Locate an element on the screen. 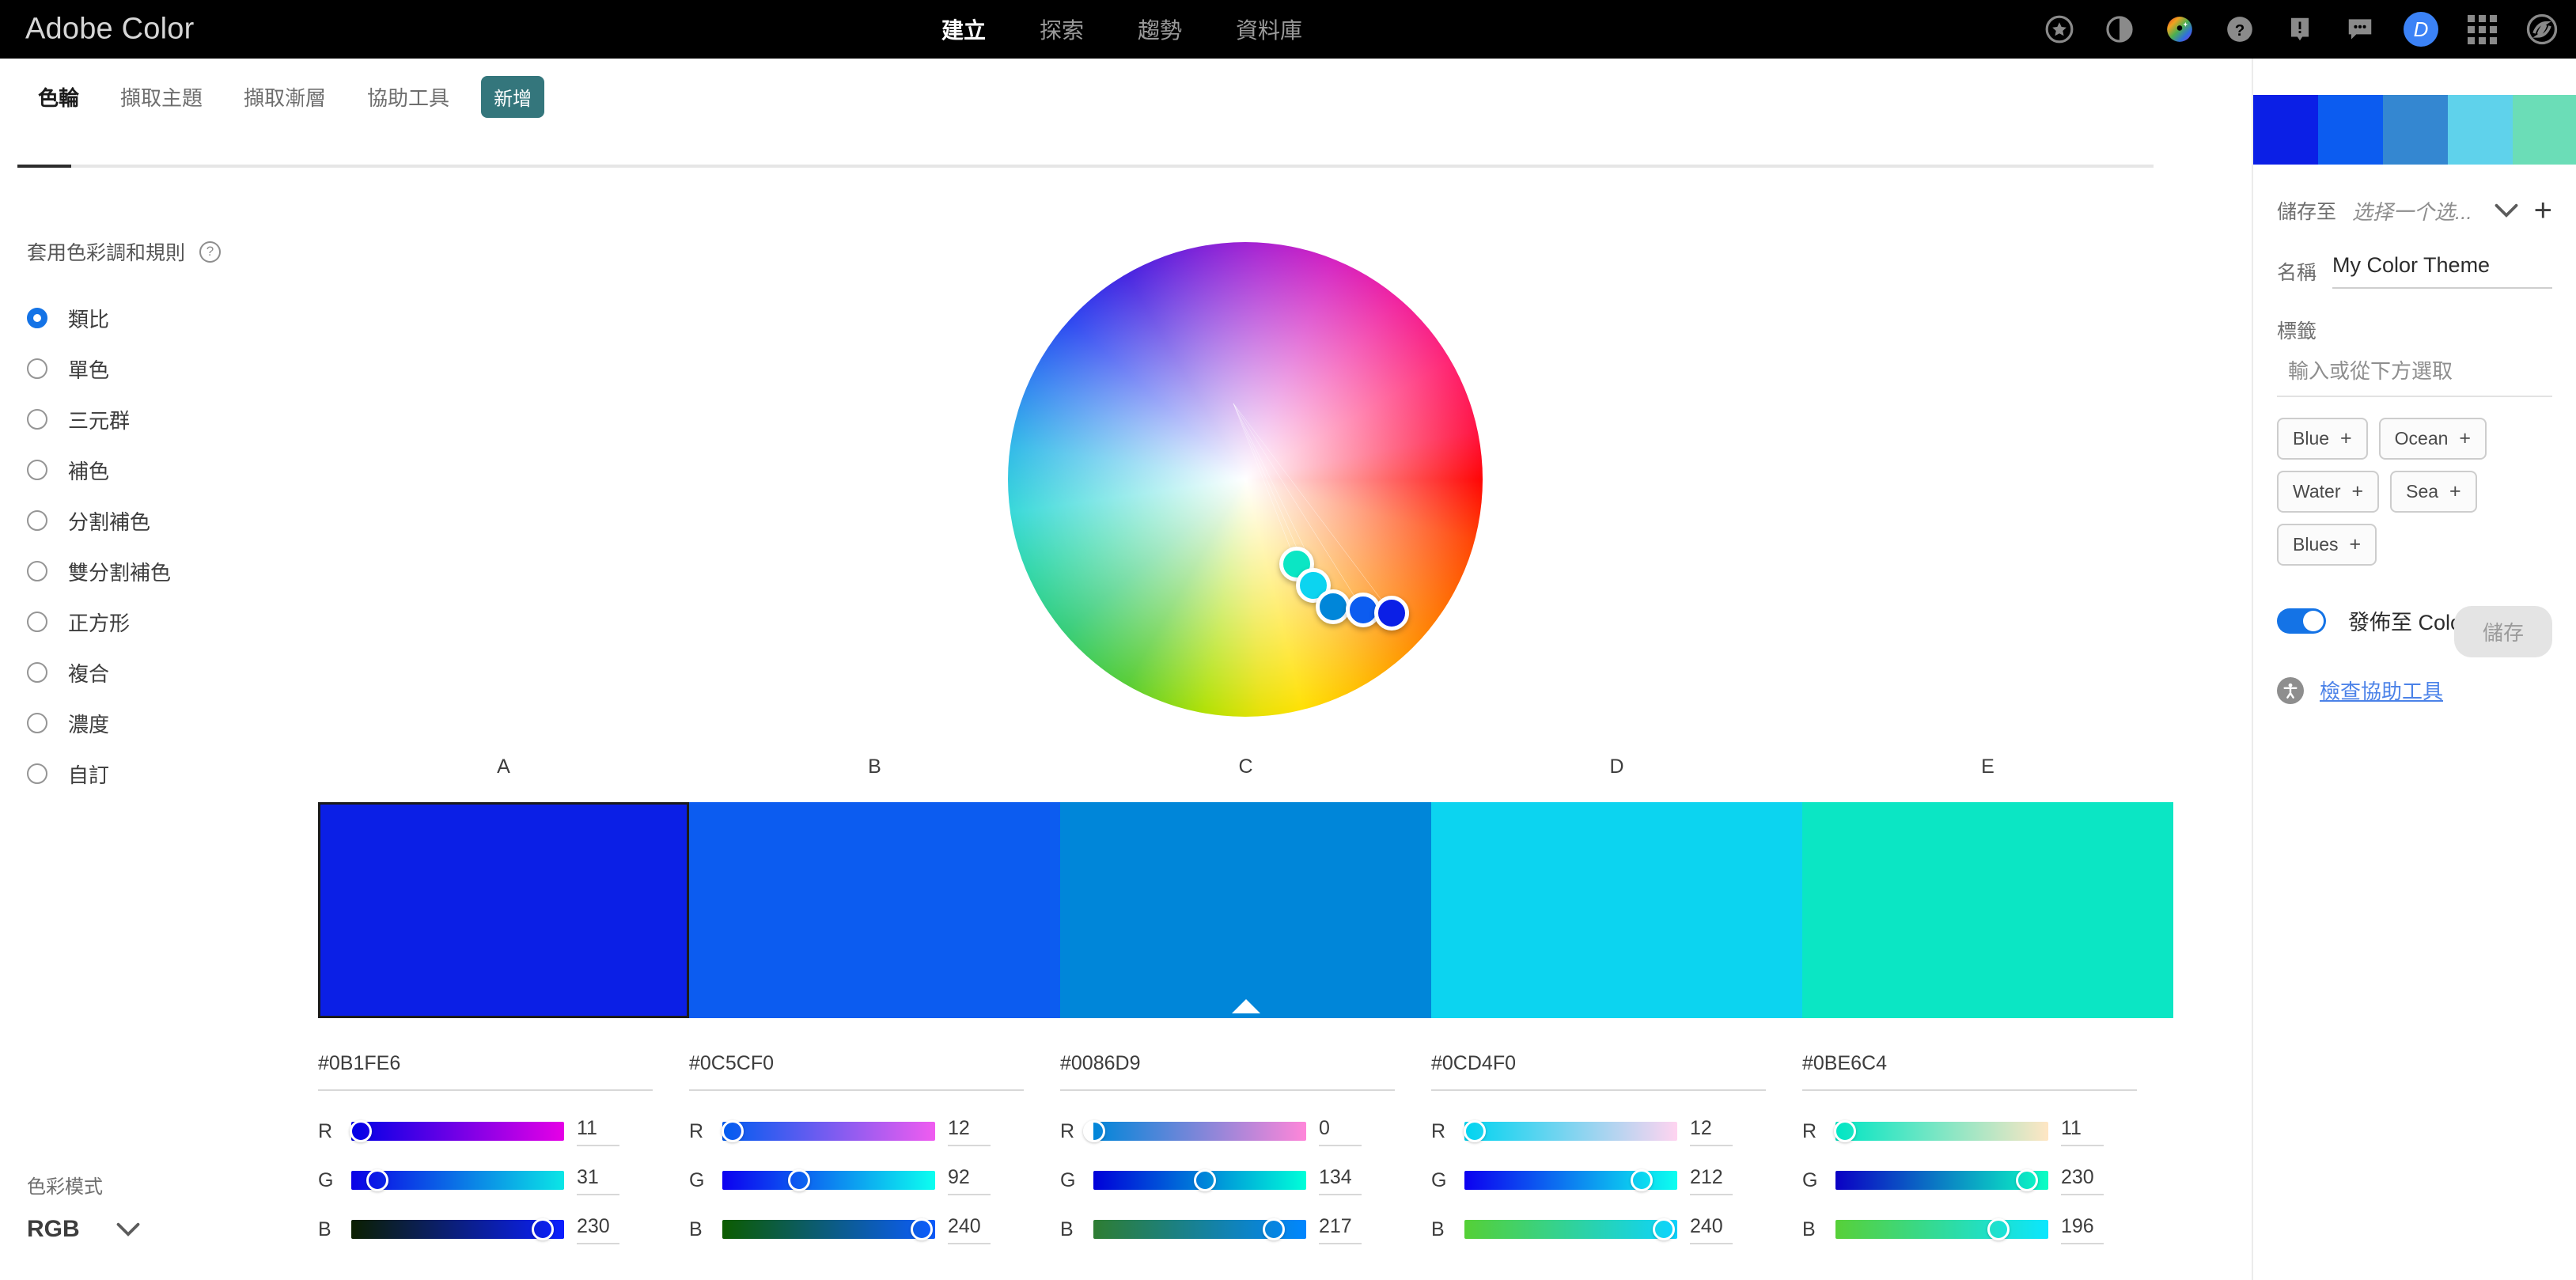  wheel-marker-a is located at coordinates (1391, 613).